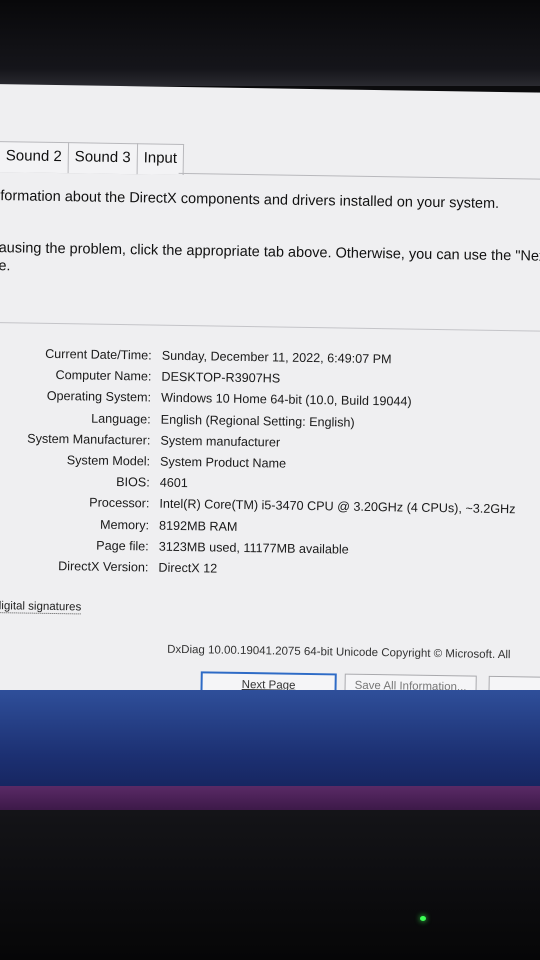 The width and height of the screenshot is (540, 960). I want to click on info-value: 3123MB used, 11177MB available, so click(253, 548).